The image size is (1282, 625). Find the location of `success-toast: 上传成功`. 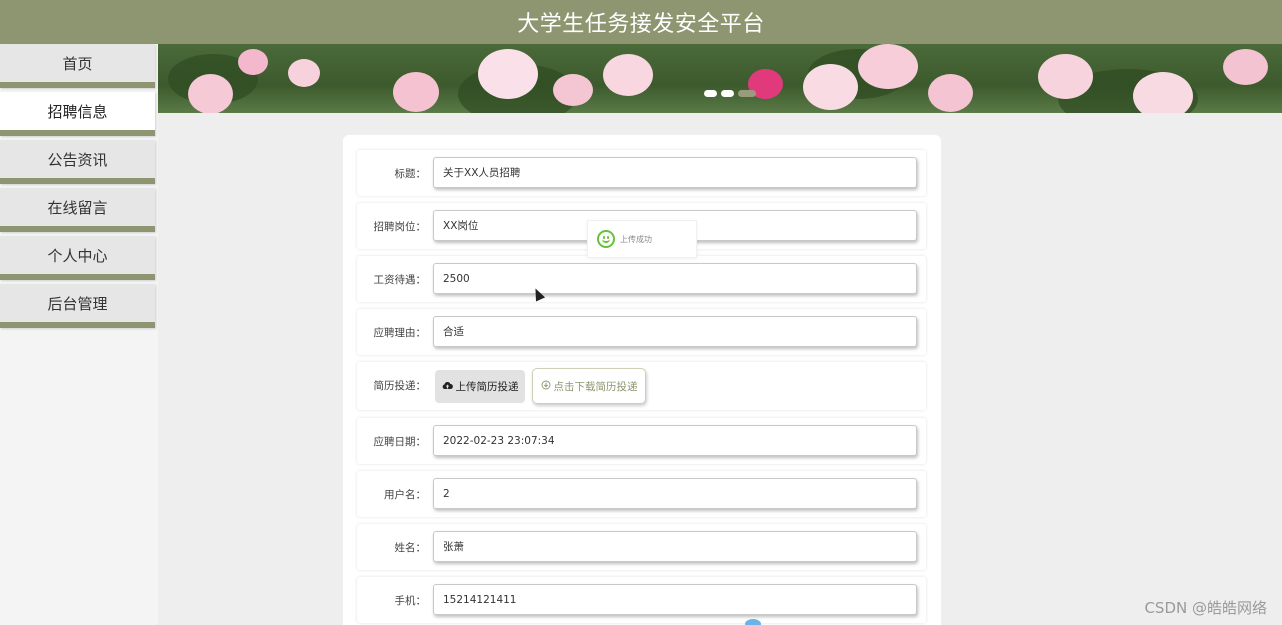

success-toast: 上传成功 is located at coordinates (642, 239).